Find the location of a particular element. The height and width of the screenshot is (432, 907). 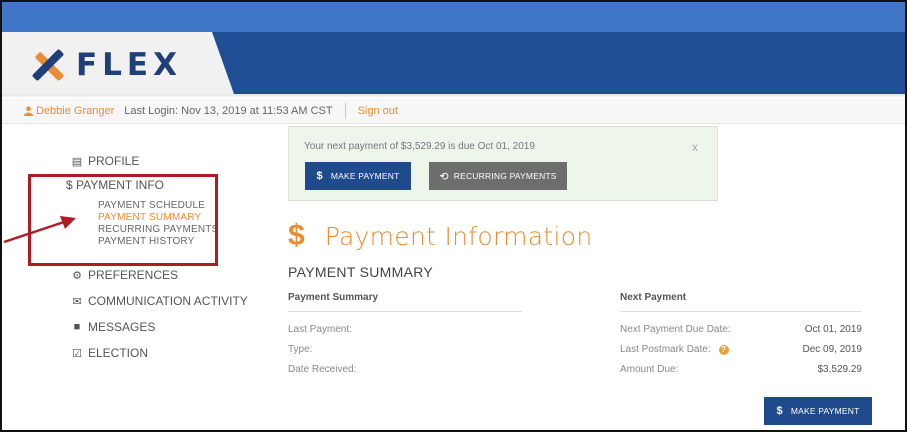

make-payment-button: $ MAKE PAYMENT is located at coordinates (358, 176).